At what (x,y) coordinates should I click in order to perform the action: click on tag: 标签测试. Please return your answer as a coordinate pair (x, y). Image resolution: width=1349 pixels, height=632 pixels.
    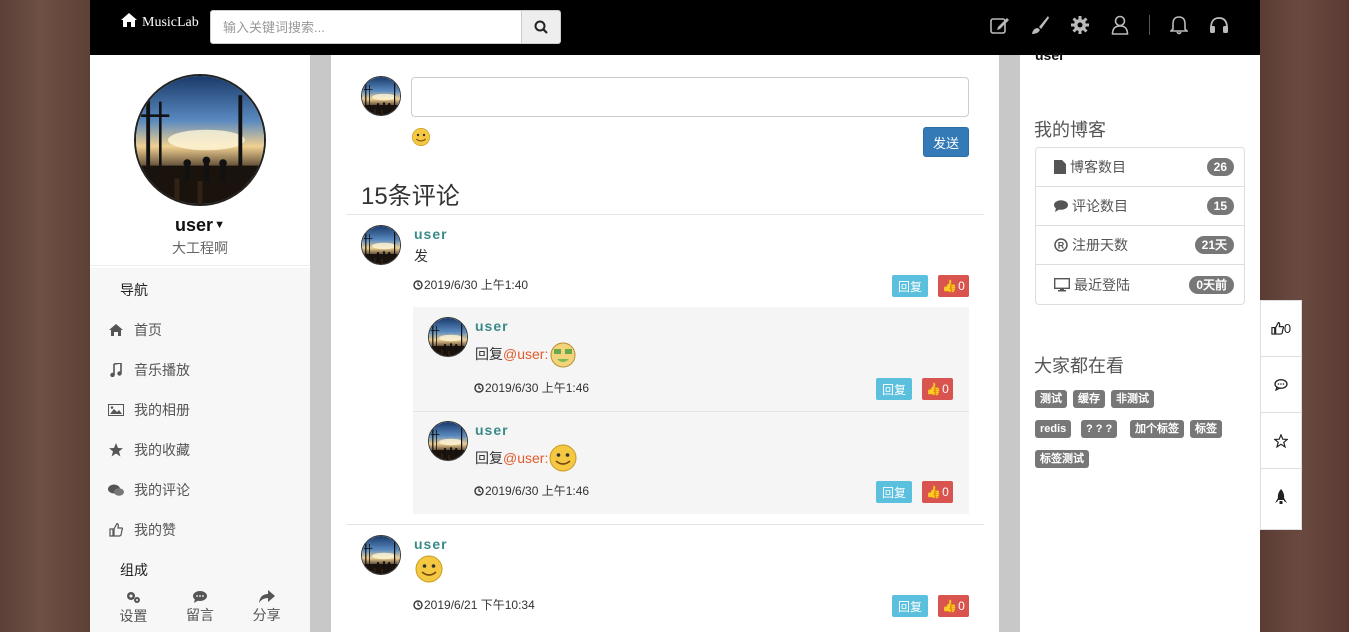
    Looking at the image, I should click on (1062, 459).